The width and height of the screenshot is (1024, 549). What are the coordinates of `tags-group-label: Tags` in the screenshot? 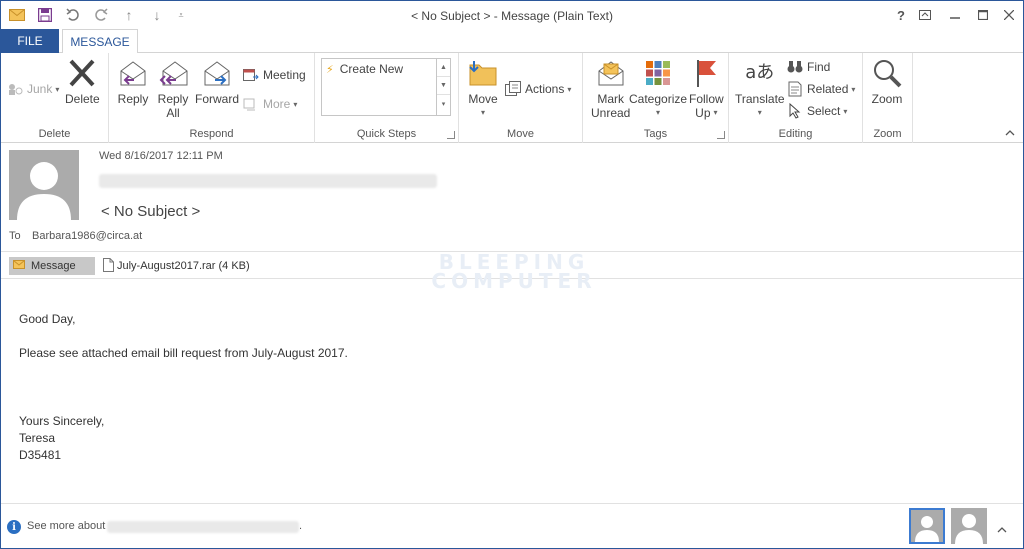 It's located at (655, 134).